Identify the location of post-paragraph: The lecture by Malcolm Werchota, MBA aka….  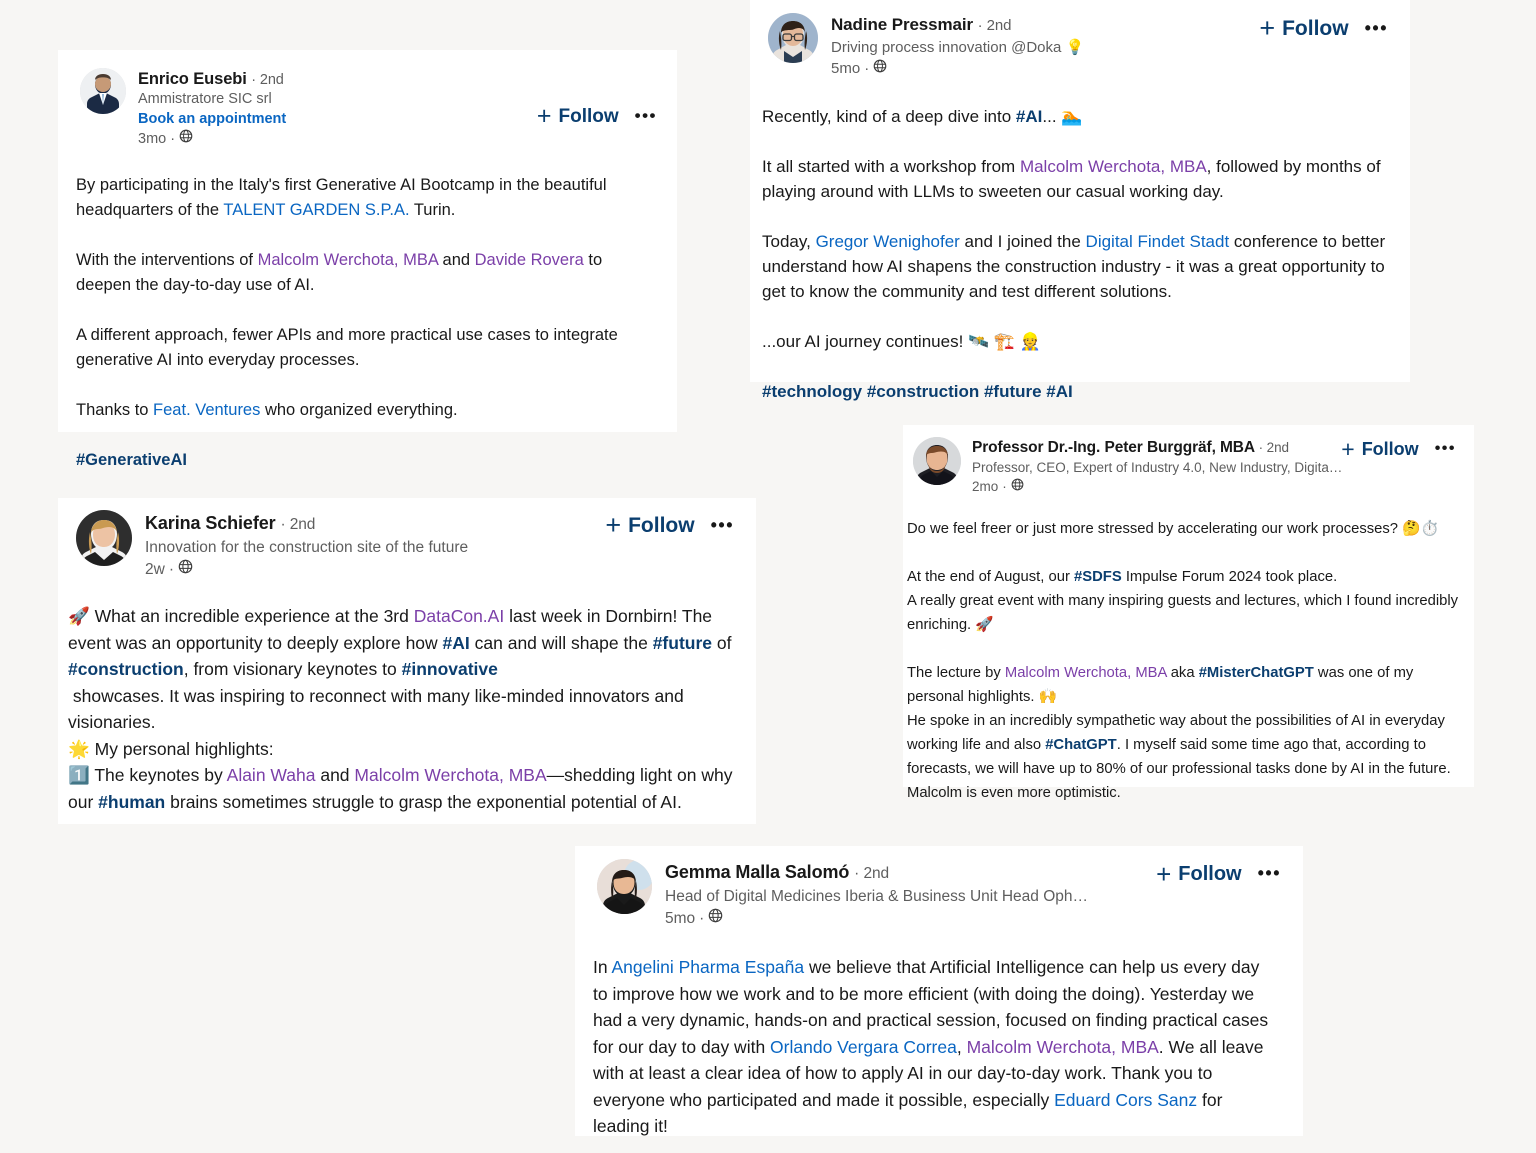
(1186, 733).